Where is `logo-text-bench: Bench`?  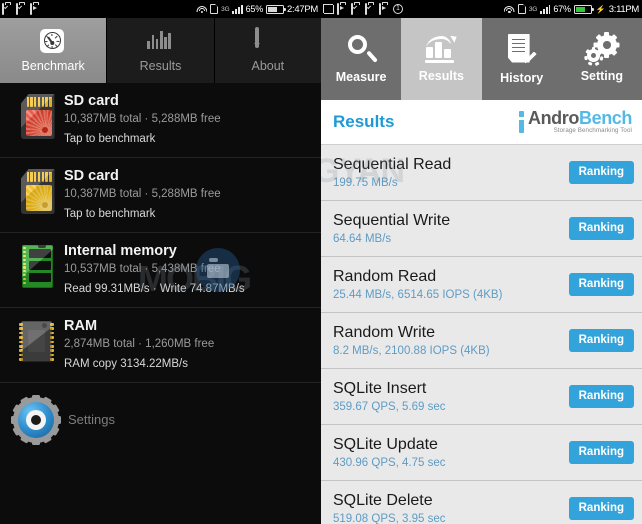 logo-text-bench: Bench is located at coordinates (605, 118).